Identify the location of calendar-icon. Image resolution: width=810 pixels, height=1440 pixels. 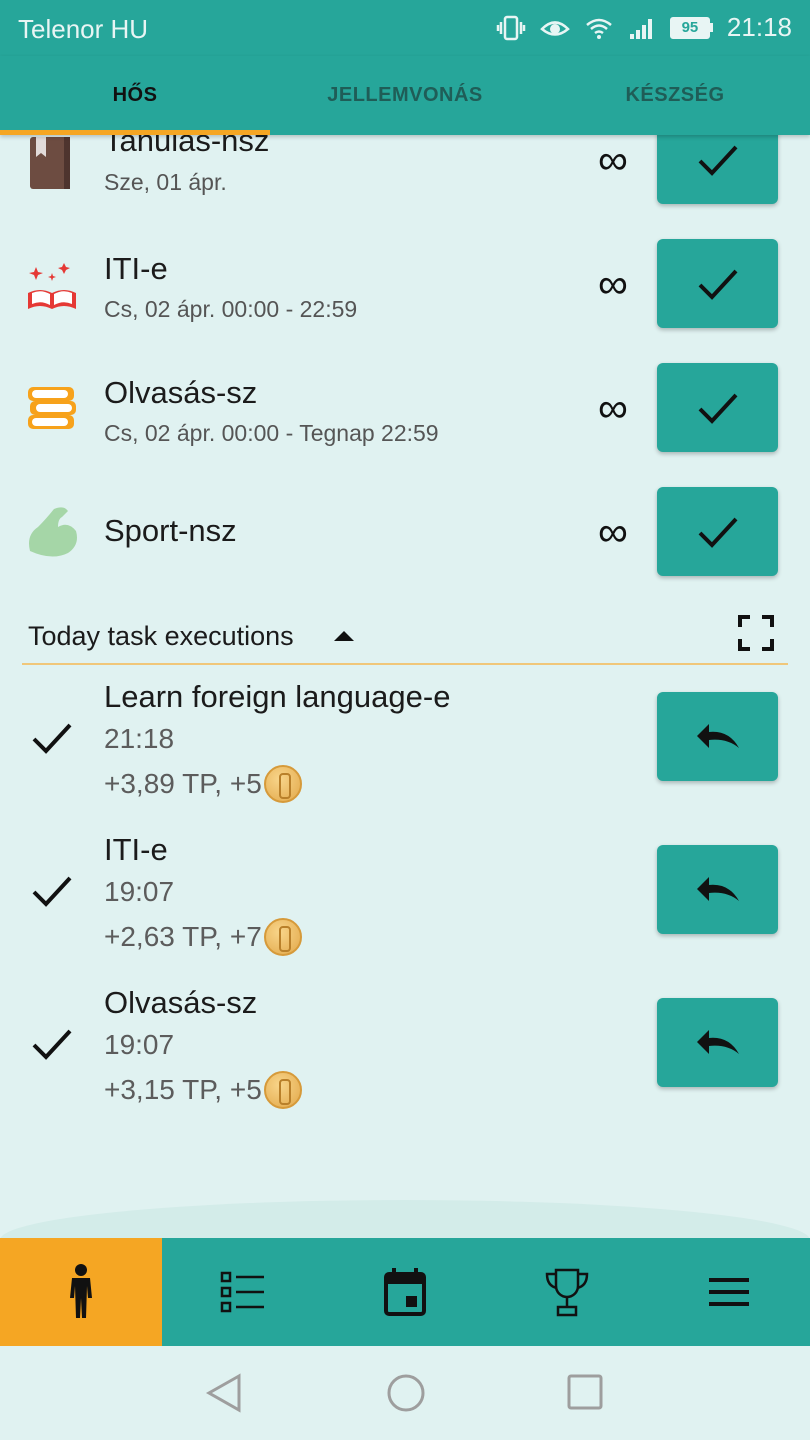
(405, 1292).